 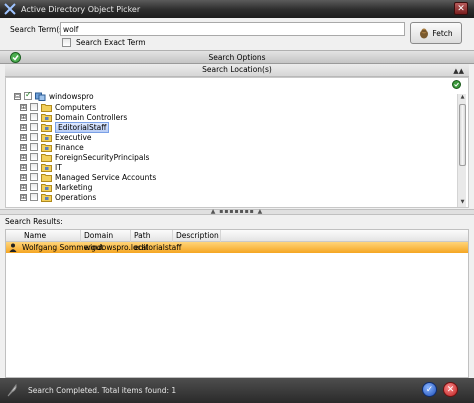 I want to click on tree-item-label: ForeignSecurityPrincipals, so click(x=102, y=157).